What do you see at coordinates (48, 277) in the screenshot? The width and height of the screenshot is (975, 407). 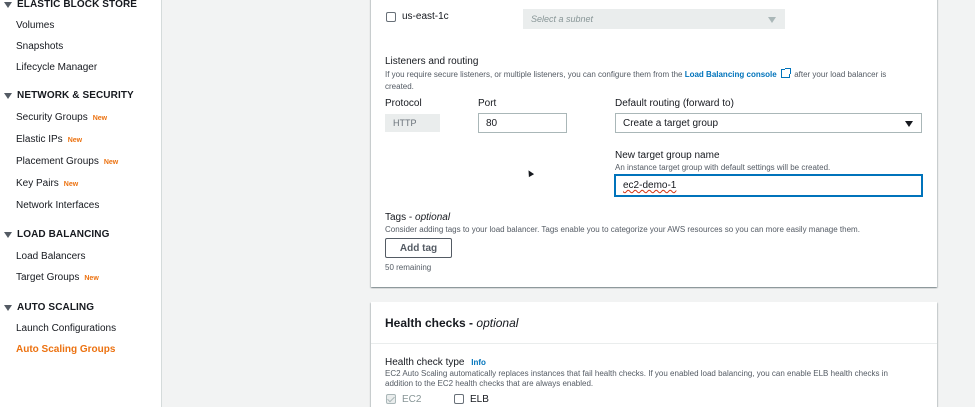 I see `sidebar-item-label: Target Groups` at bounding box center [48, 277].